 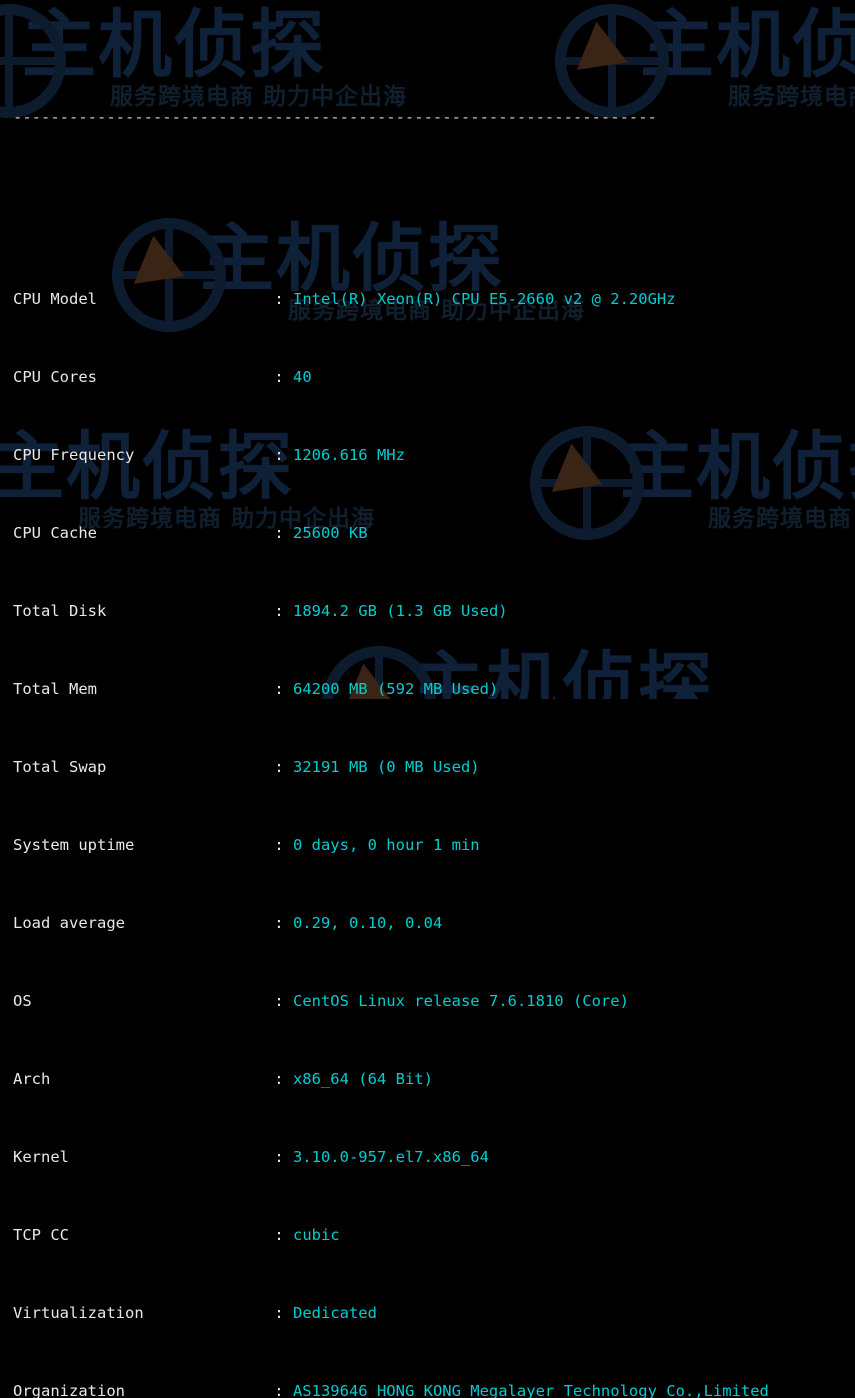 I want to click on info-value: 64200 MB (592 MB Used), so click(x=395, y=689).